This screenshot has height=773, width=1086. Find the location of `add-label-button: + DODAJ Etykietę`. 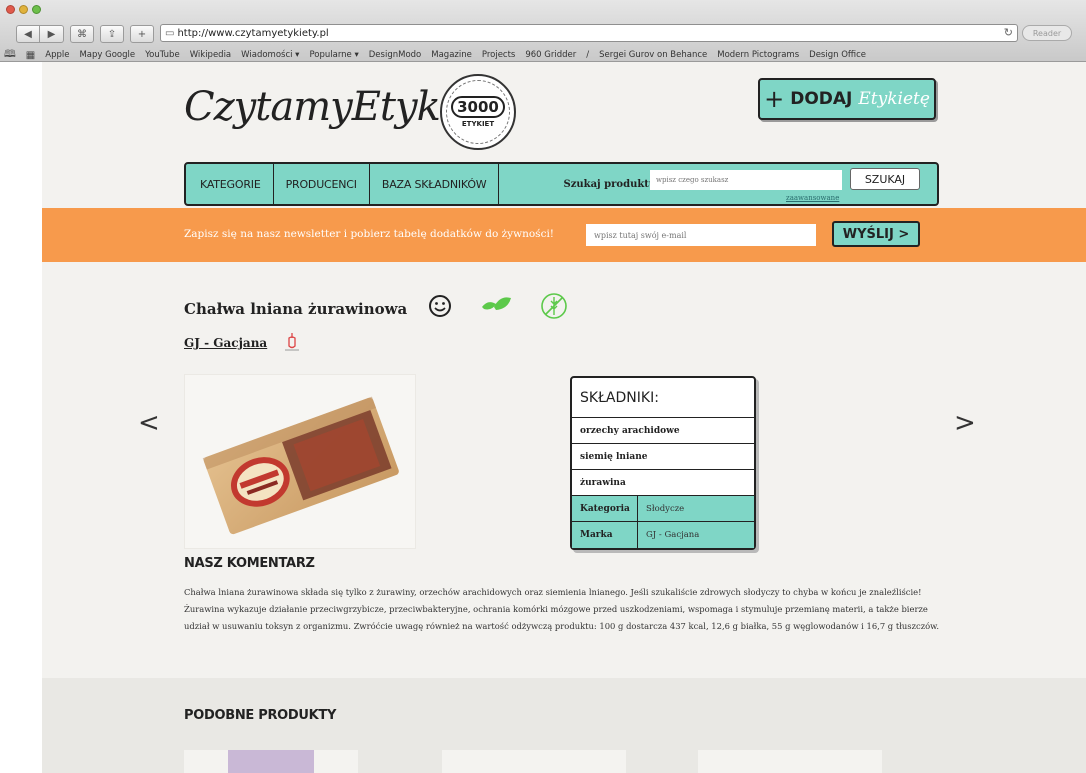

add-label-button: + DODAJ Etykietę is located at coordinates (847, 99).